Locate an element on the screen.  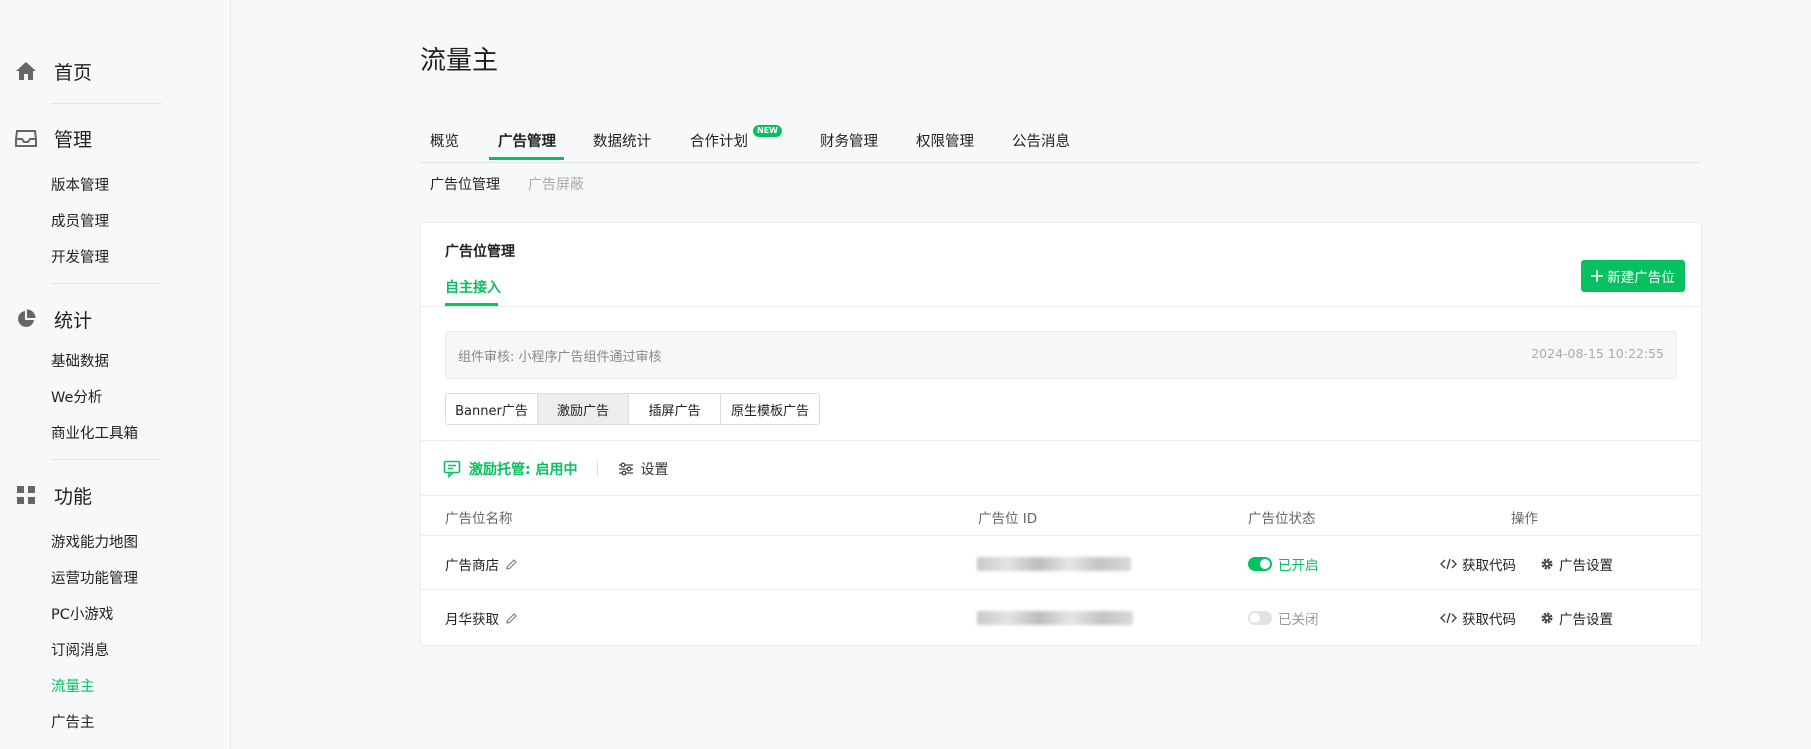
sidebar-item-ops: 运营功能管理 is located at coordinates (94, 579).